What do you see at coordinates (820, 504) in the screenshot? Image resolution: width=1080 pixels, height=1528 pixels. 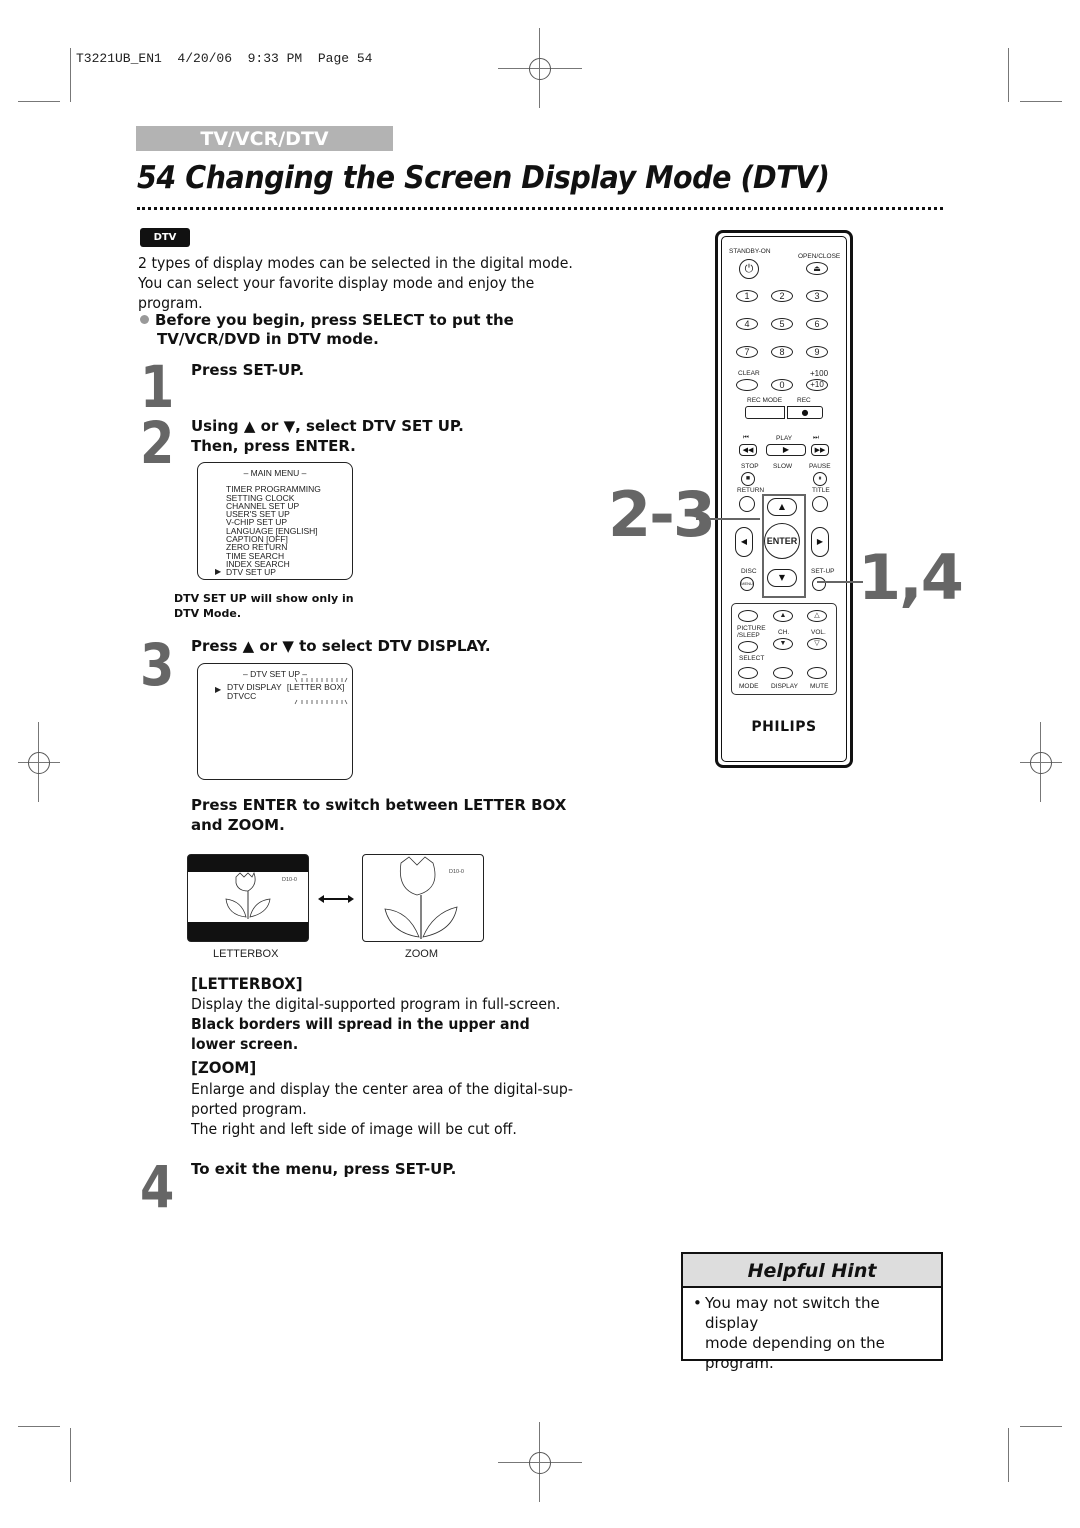 I see `title-button` at bounding box center [820, 504].